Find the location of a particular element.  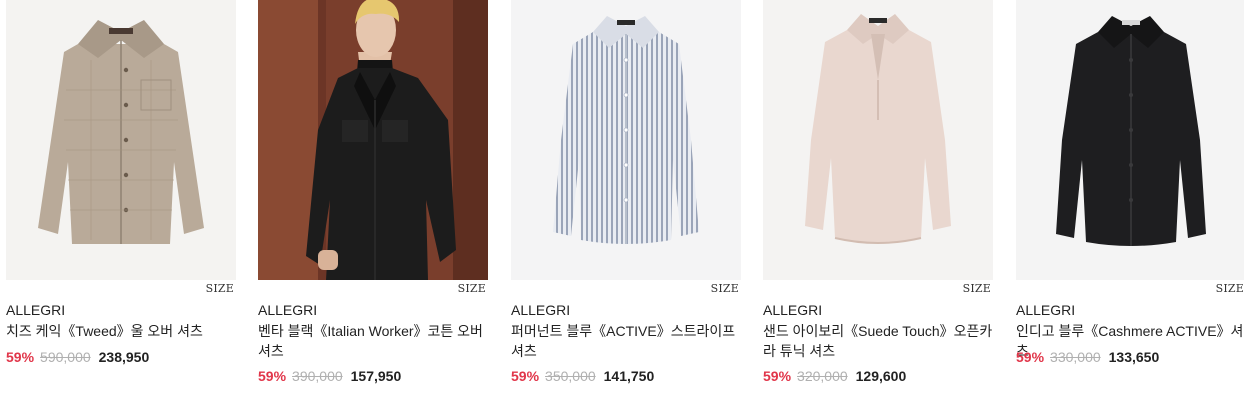

price-row: 59% 350,000 141,750 is located at coordinates (582, 376).